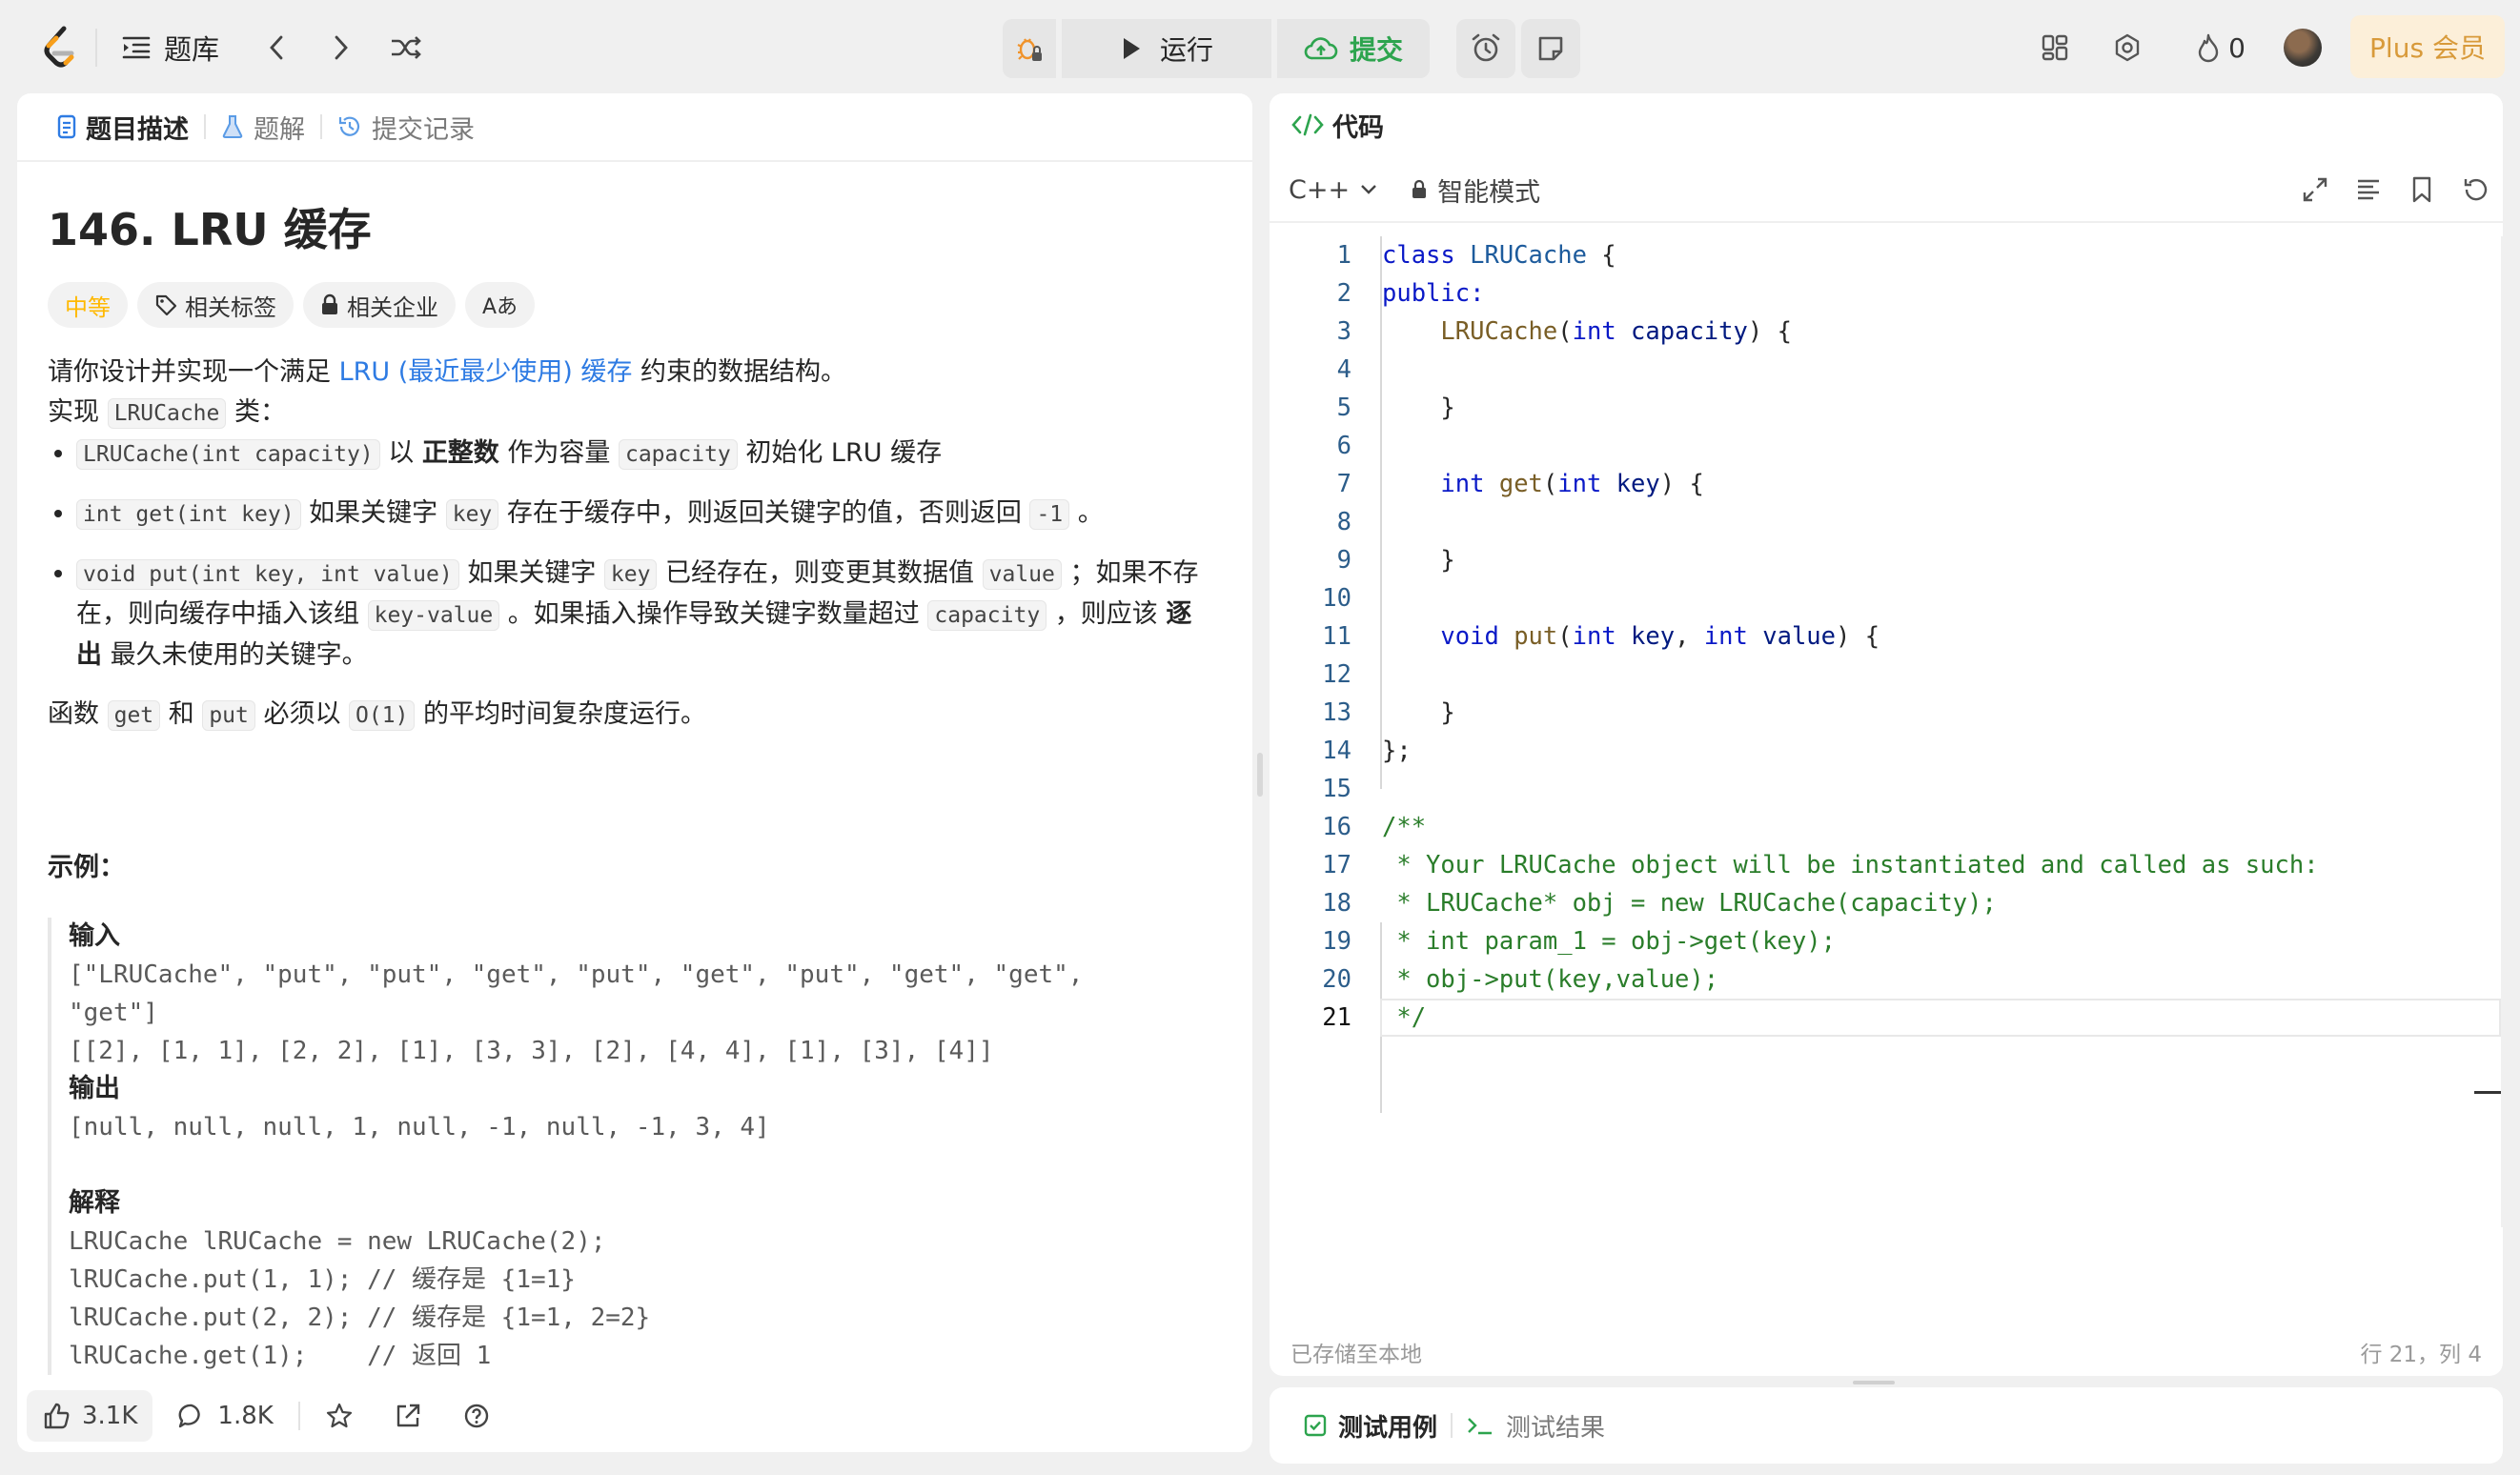 This screenshot has width=2520, height=1475. What do you see at coordinates (406, 126) in the screenshot?
I see `tab-submissions: 提交记录` at bounding box center [406, 126].